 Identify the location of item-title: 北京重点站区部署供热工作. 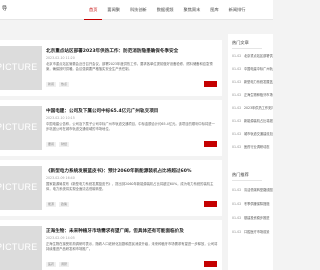
(258, 56).